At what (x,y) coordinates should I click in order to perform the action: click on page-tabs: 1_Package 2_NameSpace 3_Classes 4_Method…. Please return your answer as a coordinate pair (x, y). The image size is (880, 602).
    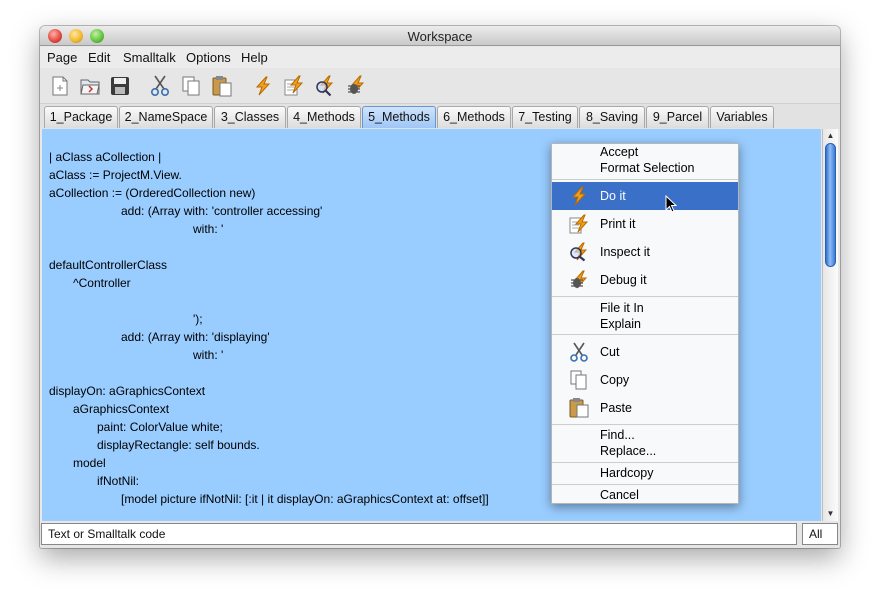
    Looking at the image, I should click on (440, 116).